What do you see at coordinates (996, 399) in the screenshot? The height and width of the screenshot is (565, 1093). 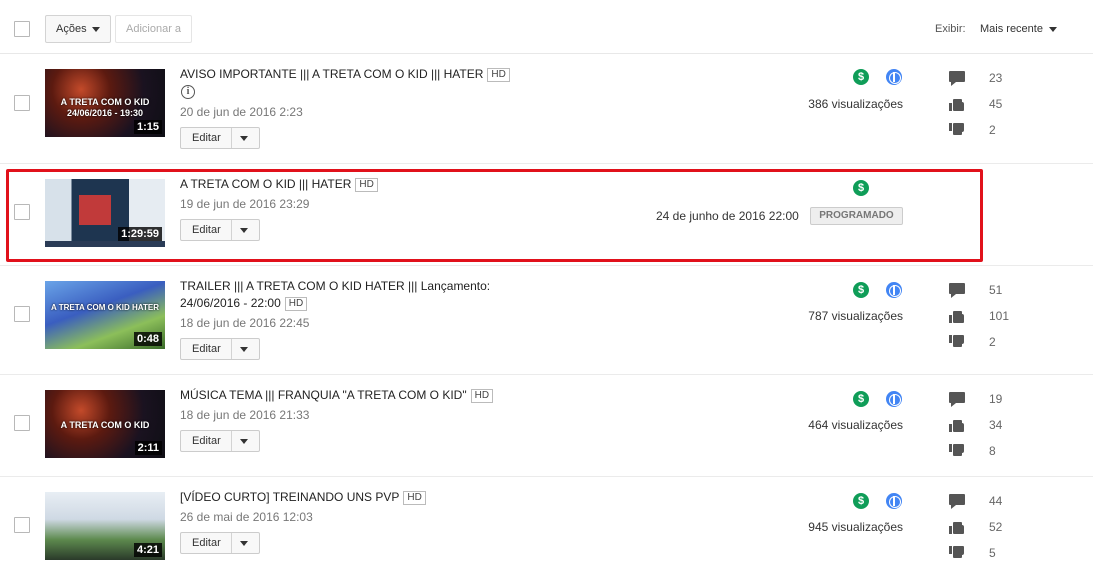 I see `comment-count: 19` at bounding box center [996, 399].